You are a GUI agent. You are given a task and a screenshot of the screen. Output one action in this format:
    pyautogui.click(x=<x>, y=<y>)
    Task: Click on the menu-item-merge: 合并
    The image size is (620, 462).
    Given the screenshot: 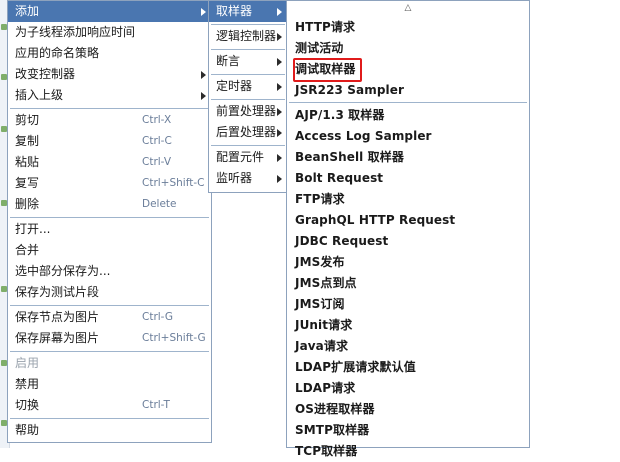 What is the action you would take?
    pyautogui.click(x=109, y=250)
    